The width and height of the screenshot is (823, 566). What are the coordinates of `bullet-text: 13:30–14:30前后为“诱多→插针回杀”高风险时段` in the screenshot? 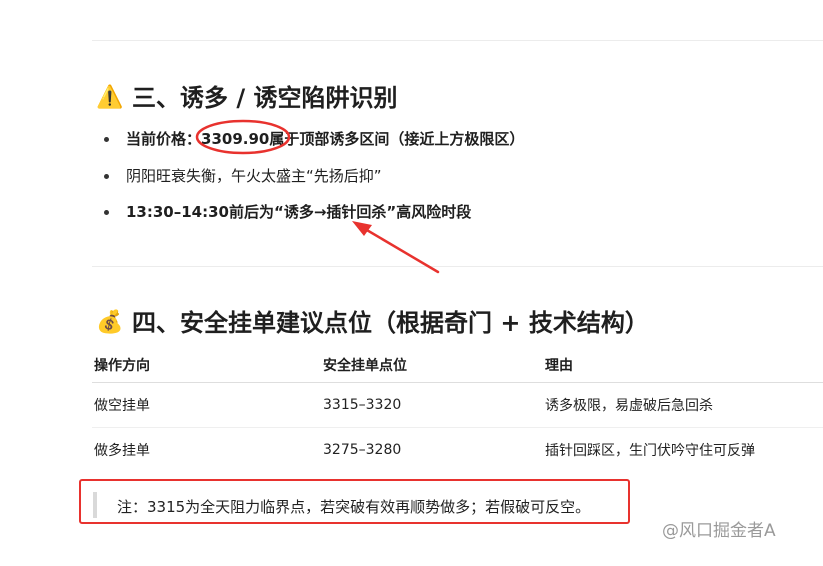 It's located at (299, 212).